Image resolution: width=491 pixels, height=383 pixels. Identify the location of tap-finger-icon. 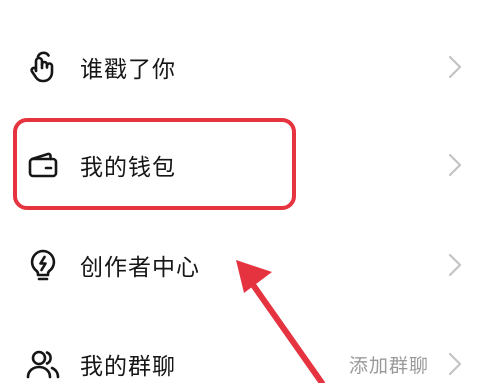
(43, 67).